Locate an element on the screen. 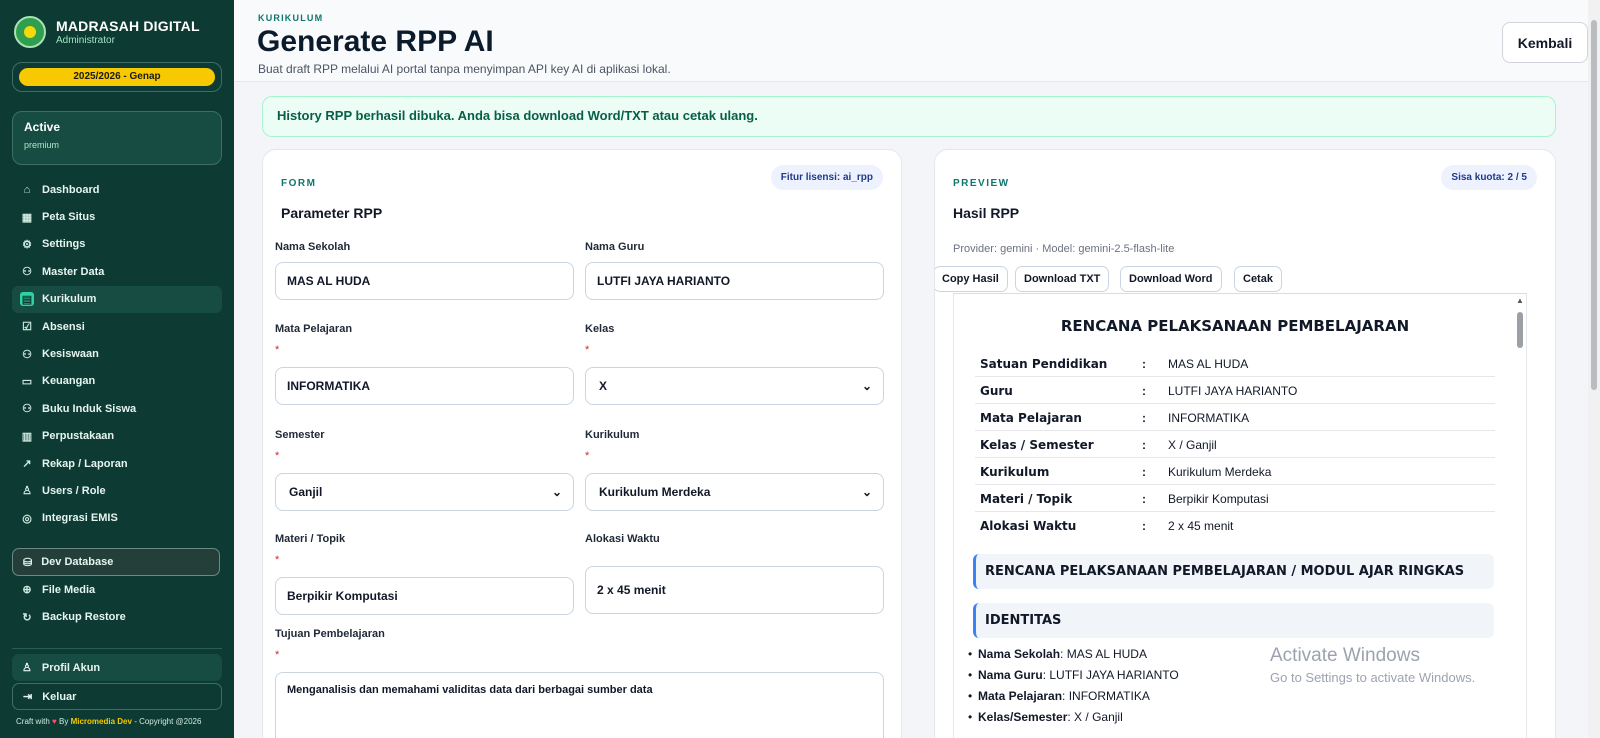  info-row: Satuan Pendidikan: MAS AL HUDA is located at coordinates (1235, 363).